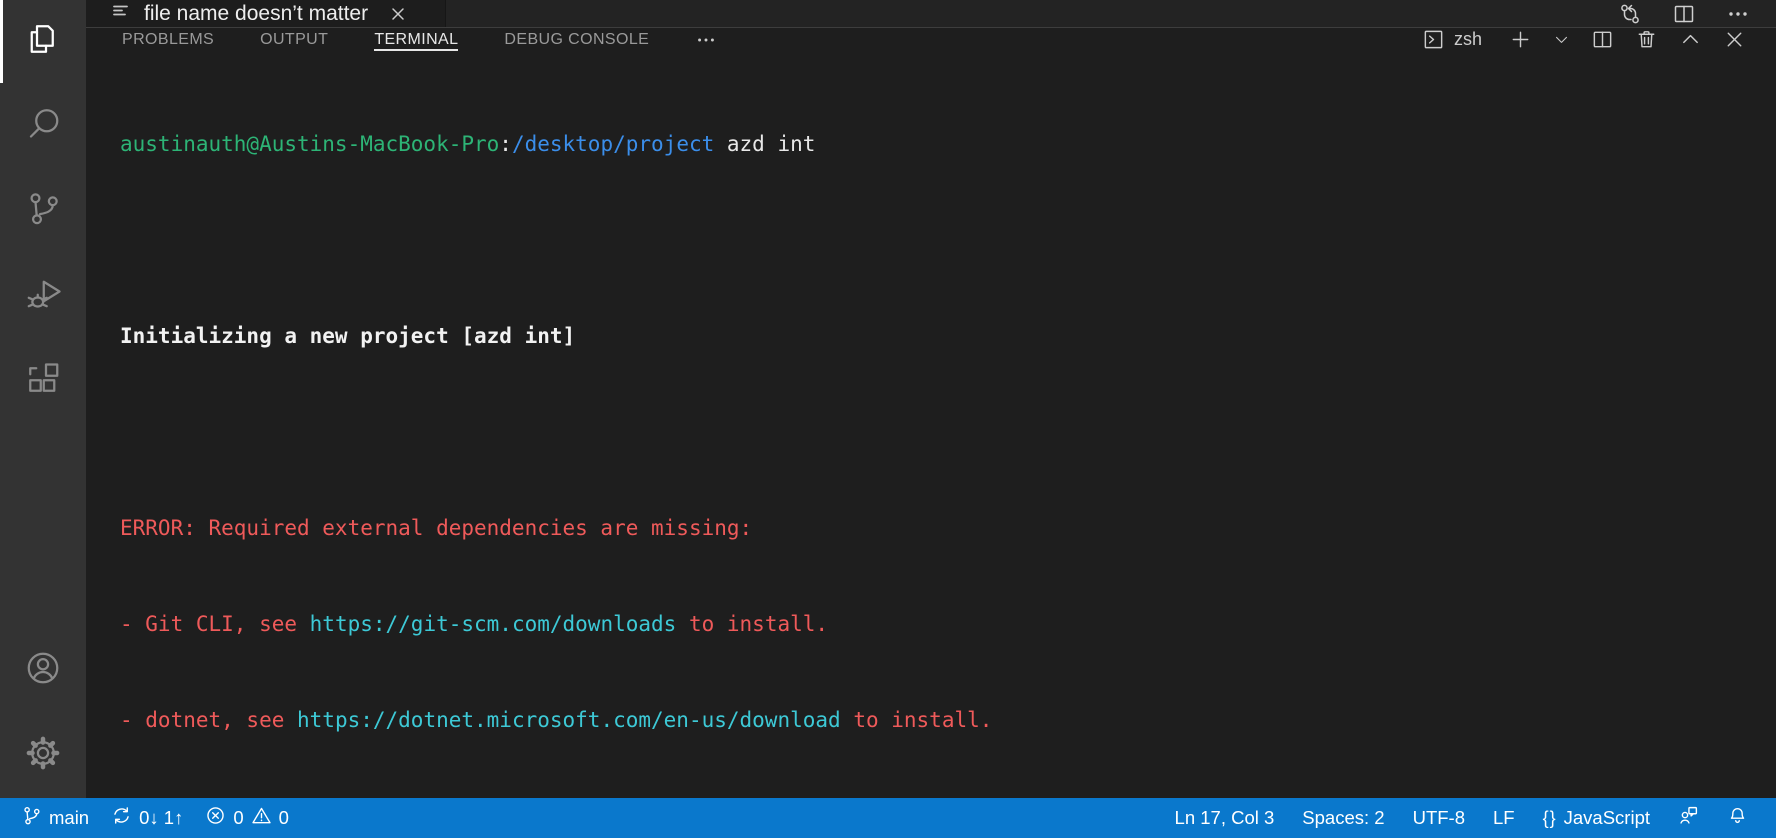  I want to click on tab-title: file name doesn’t matter, so click(256, 13).